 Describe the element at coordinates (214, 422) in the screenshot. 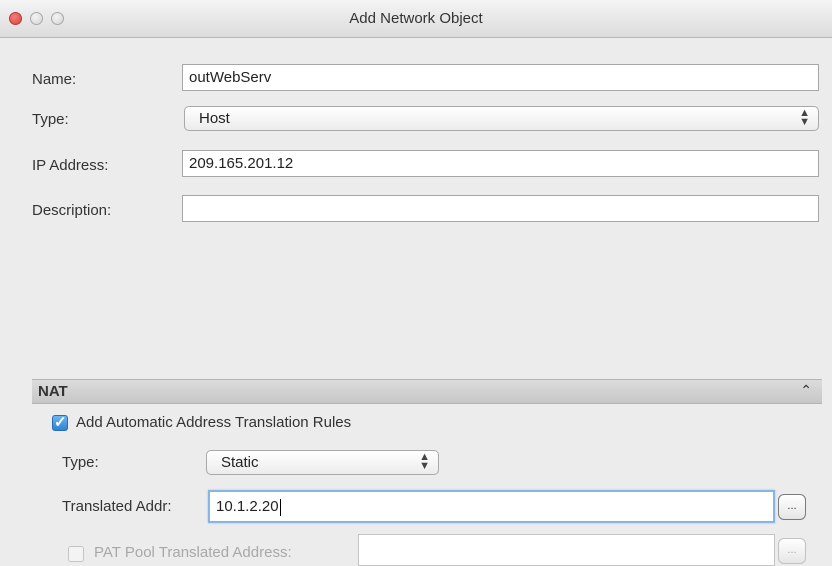

I see `auto-rules-label: Add Automatic Address Translation Rules` at that location.